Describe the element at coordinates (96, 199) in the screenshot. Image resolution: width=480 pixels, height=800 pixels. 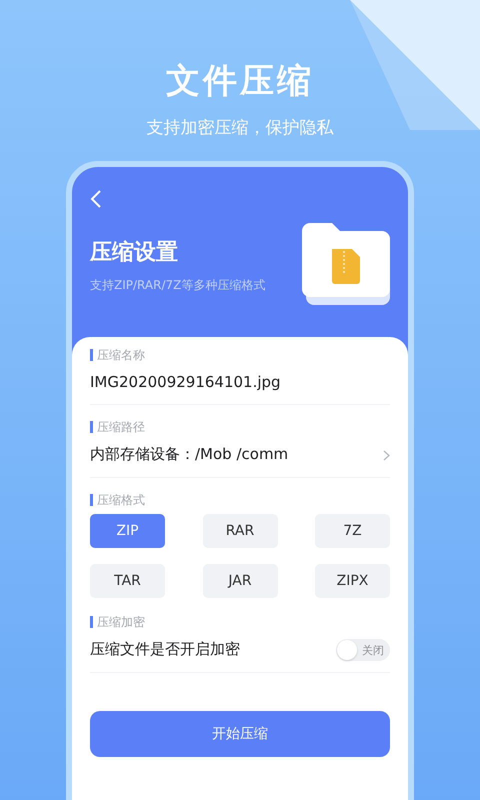
I see `back-icon` at that location.